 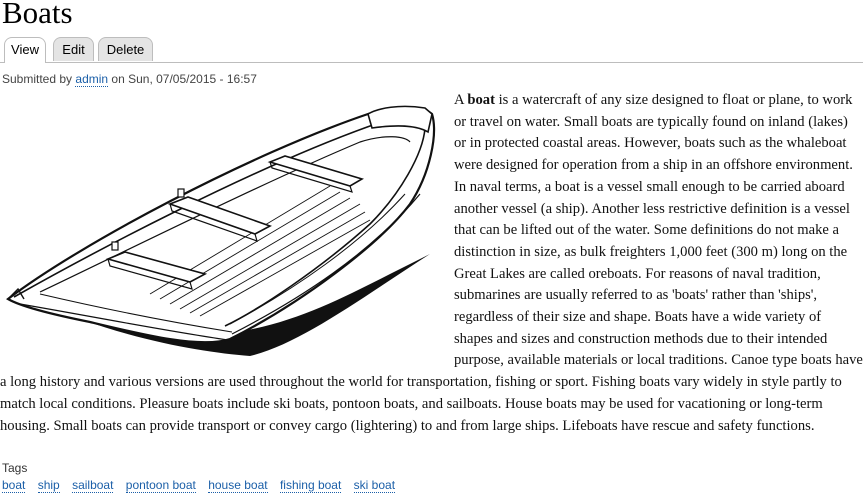 I want to click on tabs-bar: View Edit Delete, so click(x=431, y=49).